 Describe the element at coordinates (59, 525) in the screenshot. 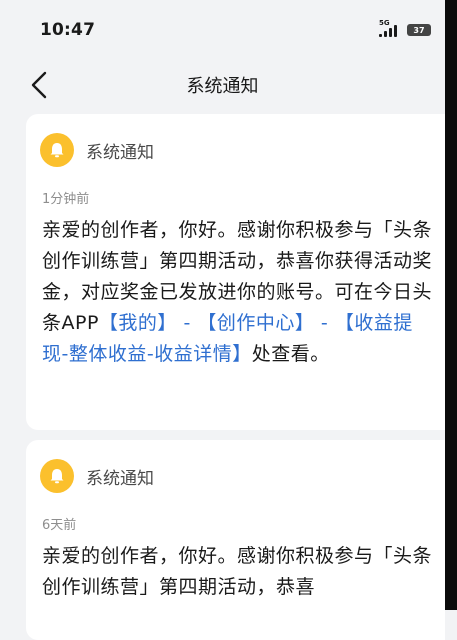

I see `notification-time: 6天前` at that location.